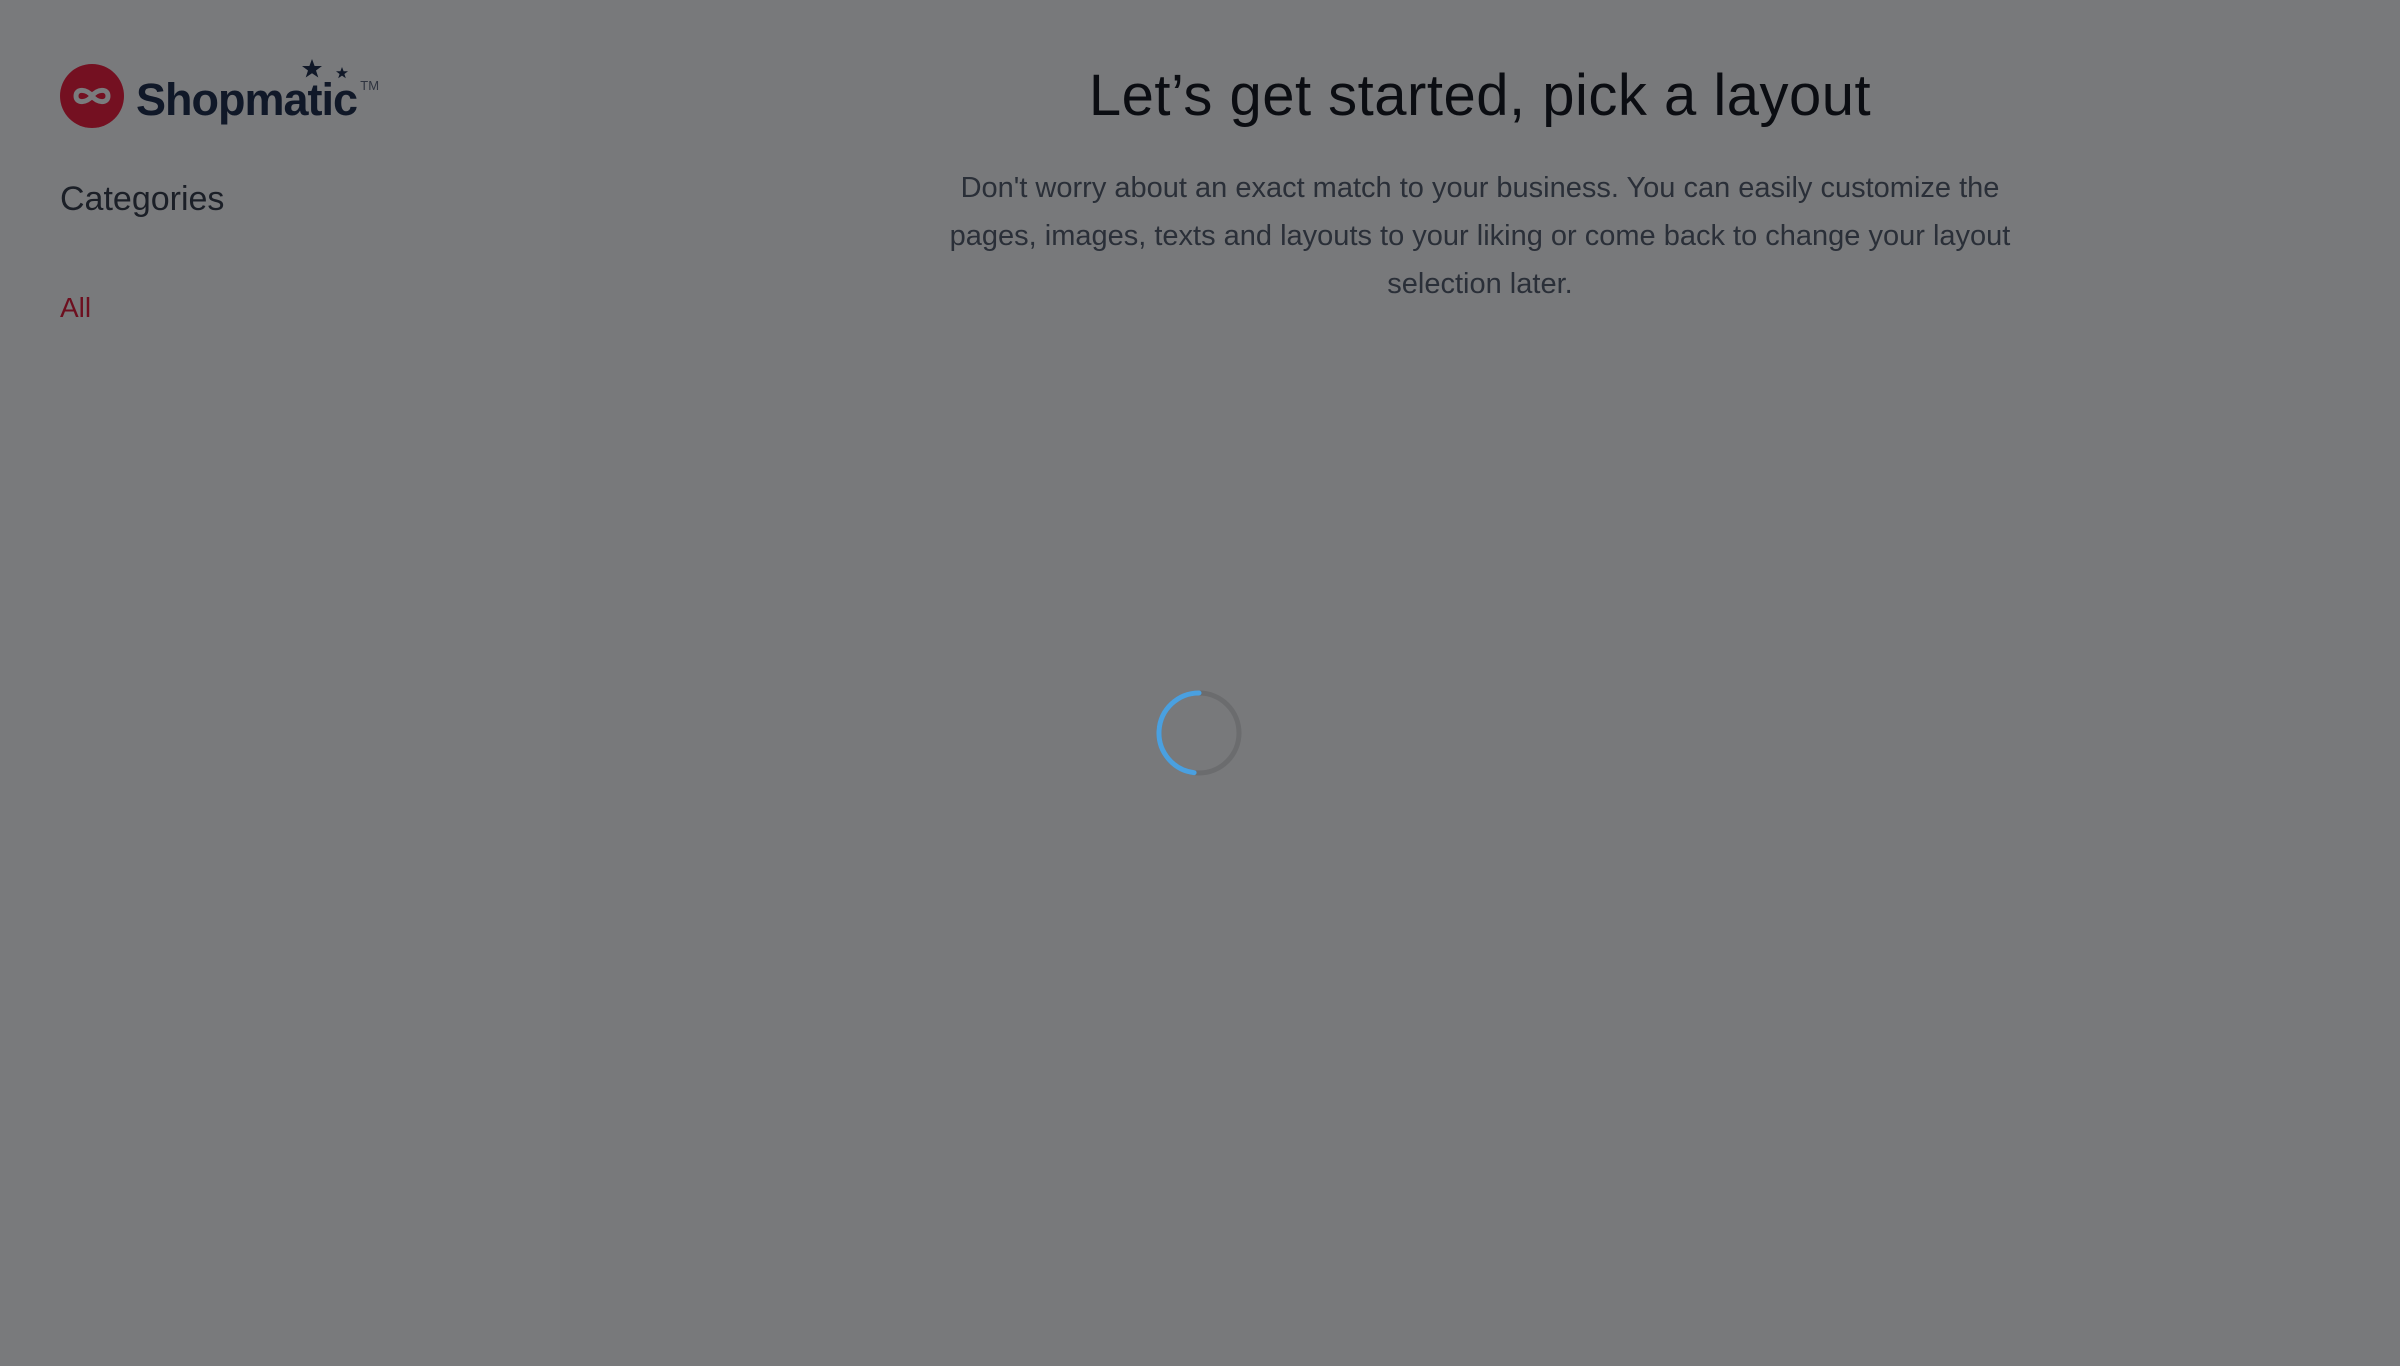 The image size is (2400, 1366). Describe the element at coordinates (75, 308) in the screenshot. I see `category-item-all: All` at that location.